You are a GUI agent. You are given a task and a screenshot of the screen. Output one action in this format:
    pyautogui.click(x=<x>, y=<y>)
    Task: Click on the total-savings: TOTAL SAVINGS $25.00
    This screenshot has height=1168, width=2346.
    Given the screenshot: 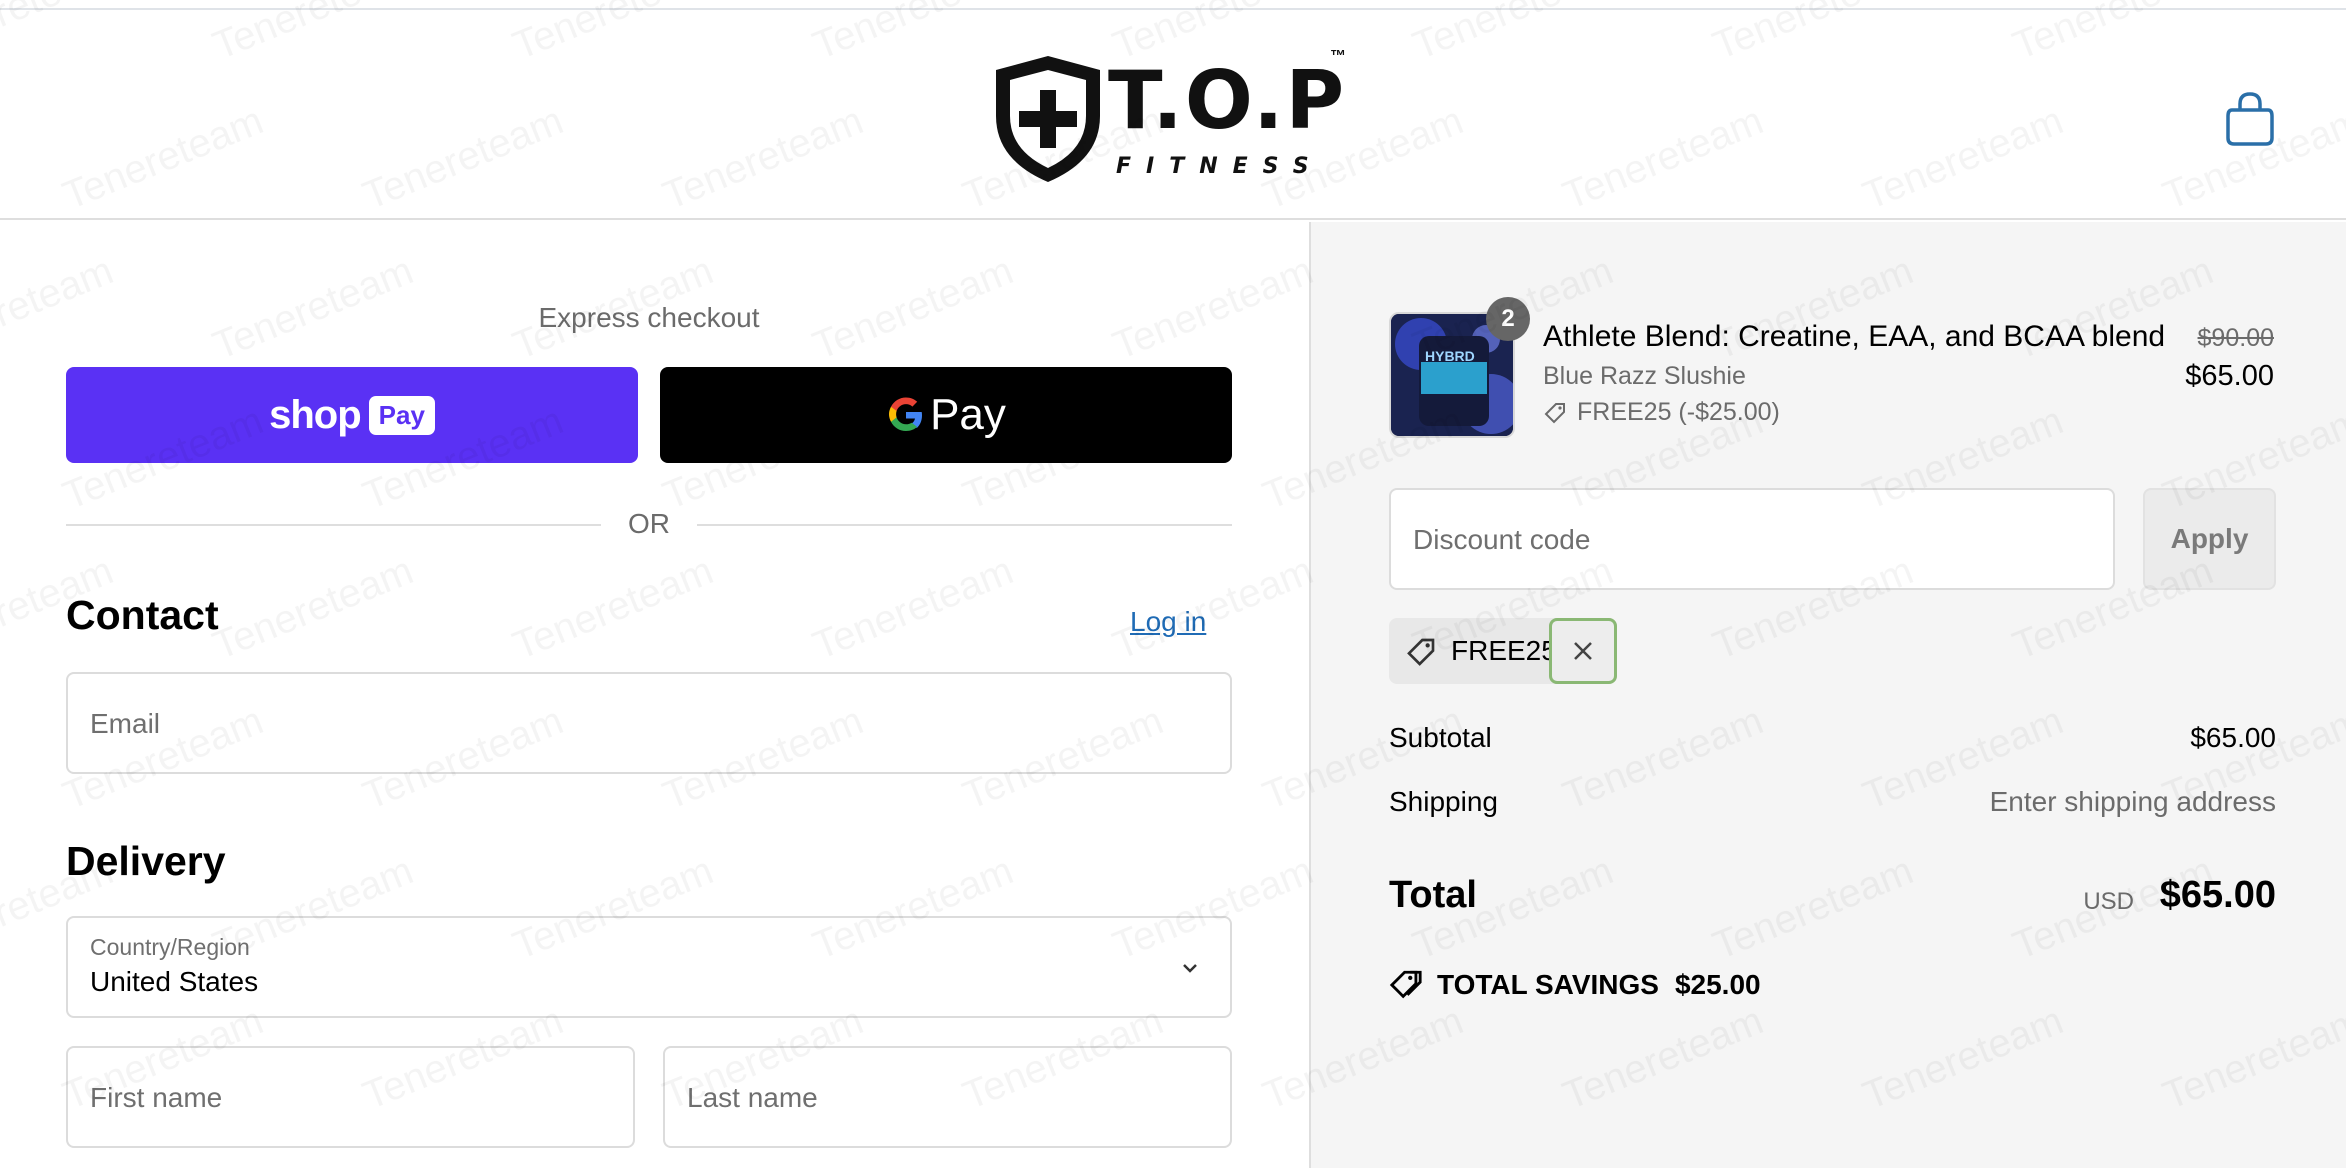 What is the action you would take?
    pyautogui.click(x=1575, y=985)
    